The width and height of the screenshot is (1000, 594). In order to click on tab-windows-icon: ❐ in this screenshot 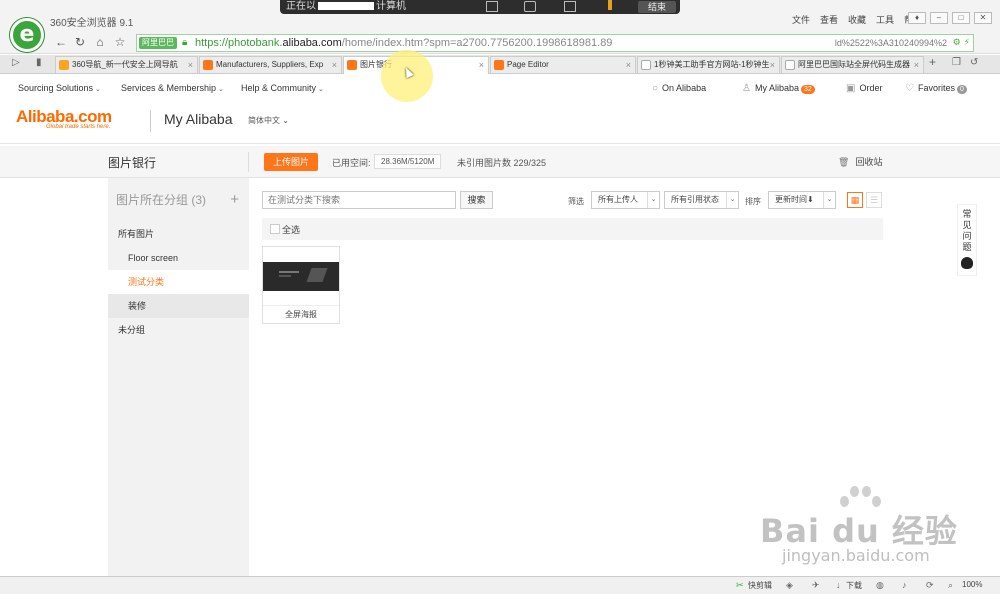, I will do `click(956, 62)`.